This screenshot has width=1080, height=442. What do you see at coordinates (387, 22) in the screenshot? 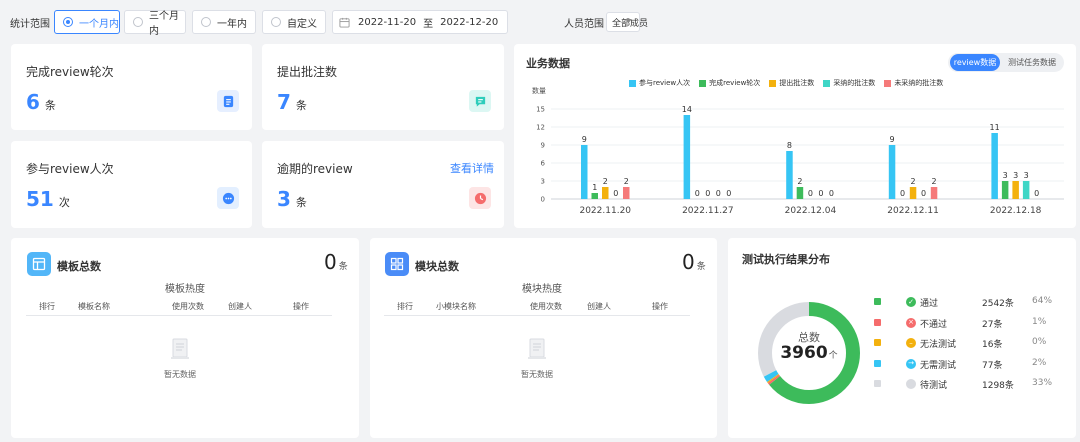
I see `date-start: 2022-11-20` at bounding box center [387, 22].